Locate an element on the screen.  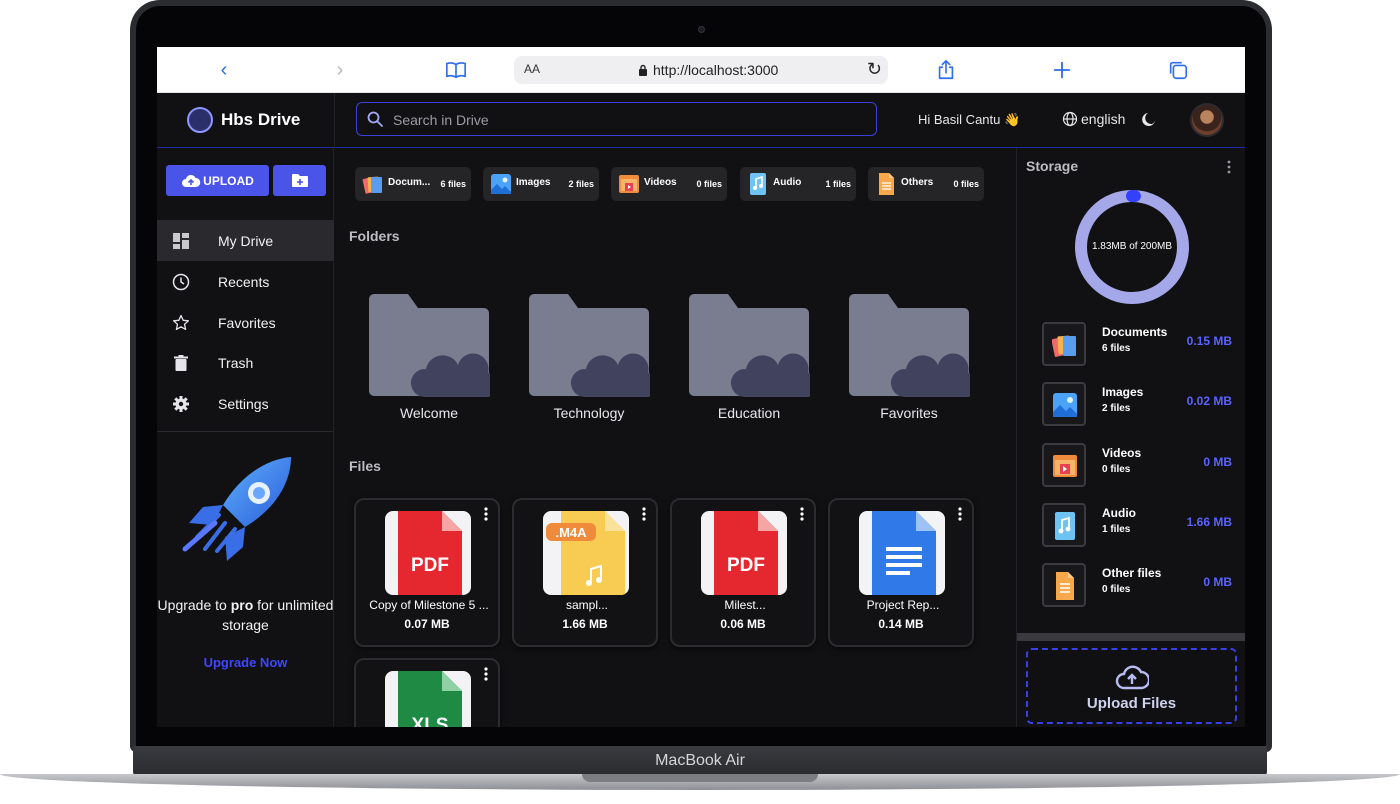
sidebar-item-label: Recents is located at coordinates (244, 281).